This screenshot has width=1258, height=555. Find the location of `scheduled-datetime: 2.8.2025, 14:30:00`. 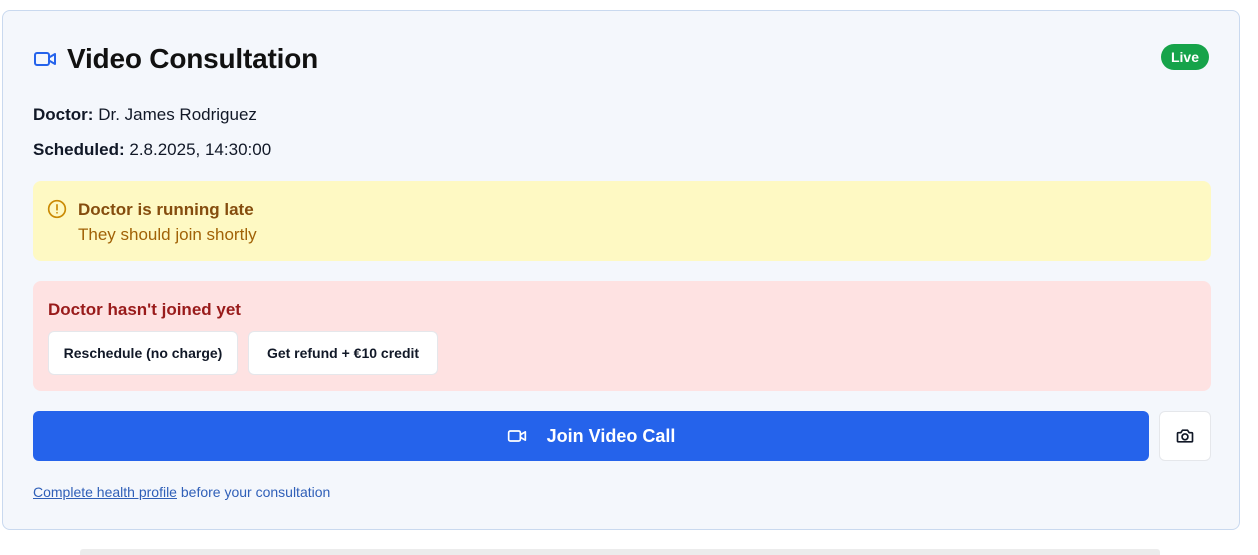

scheduled-datetime: 2.8.2025, 14:30:00 is located at coordinates (200, 149).